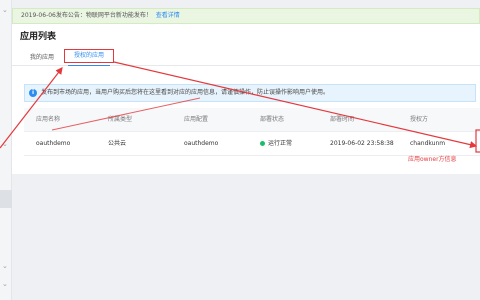 Image resolution: width=480 pixels, height=300 pixels. I want to click on column-header-type: 所属类型, so click(120, 120).